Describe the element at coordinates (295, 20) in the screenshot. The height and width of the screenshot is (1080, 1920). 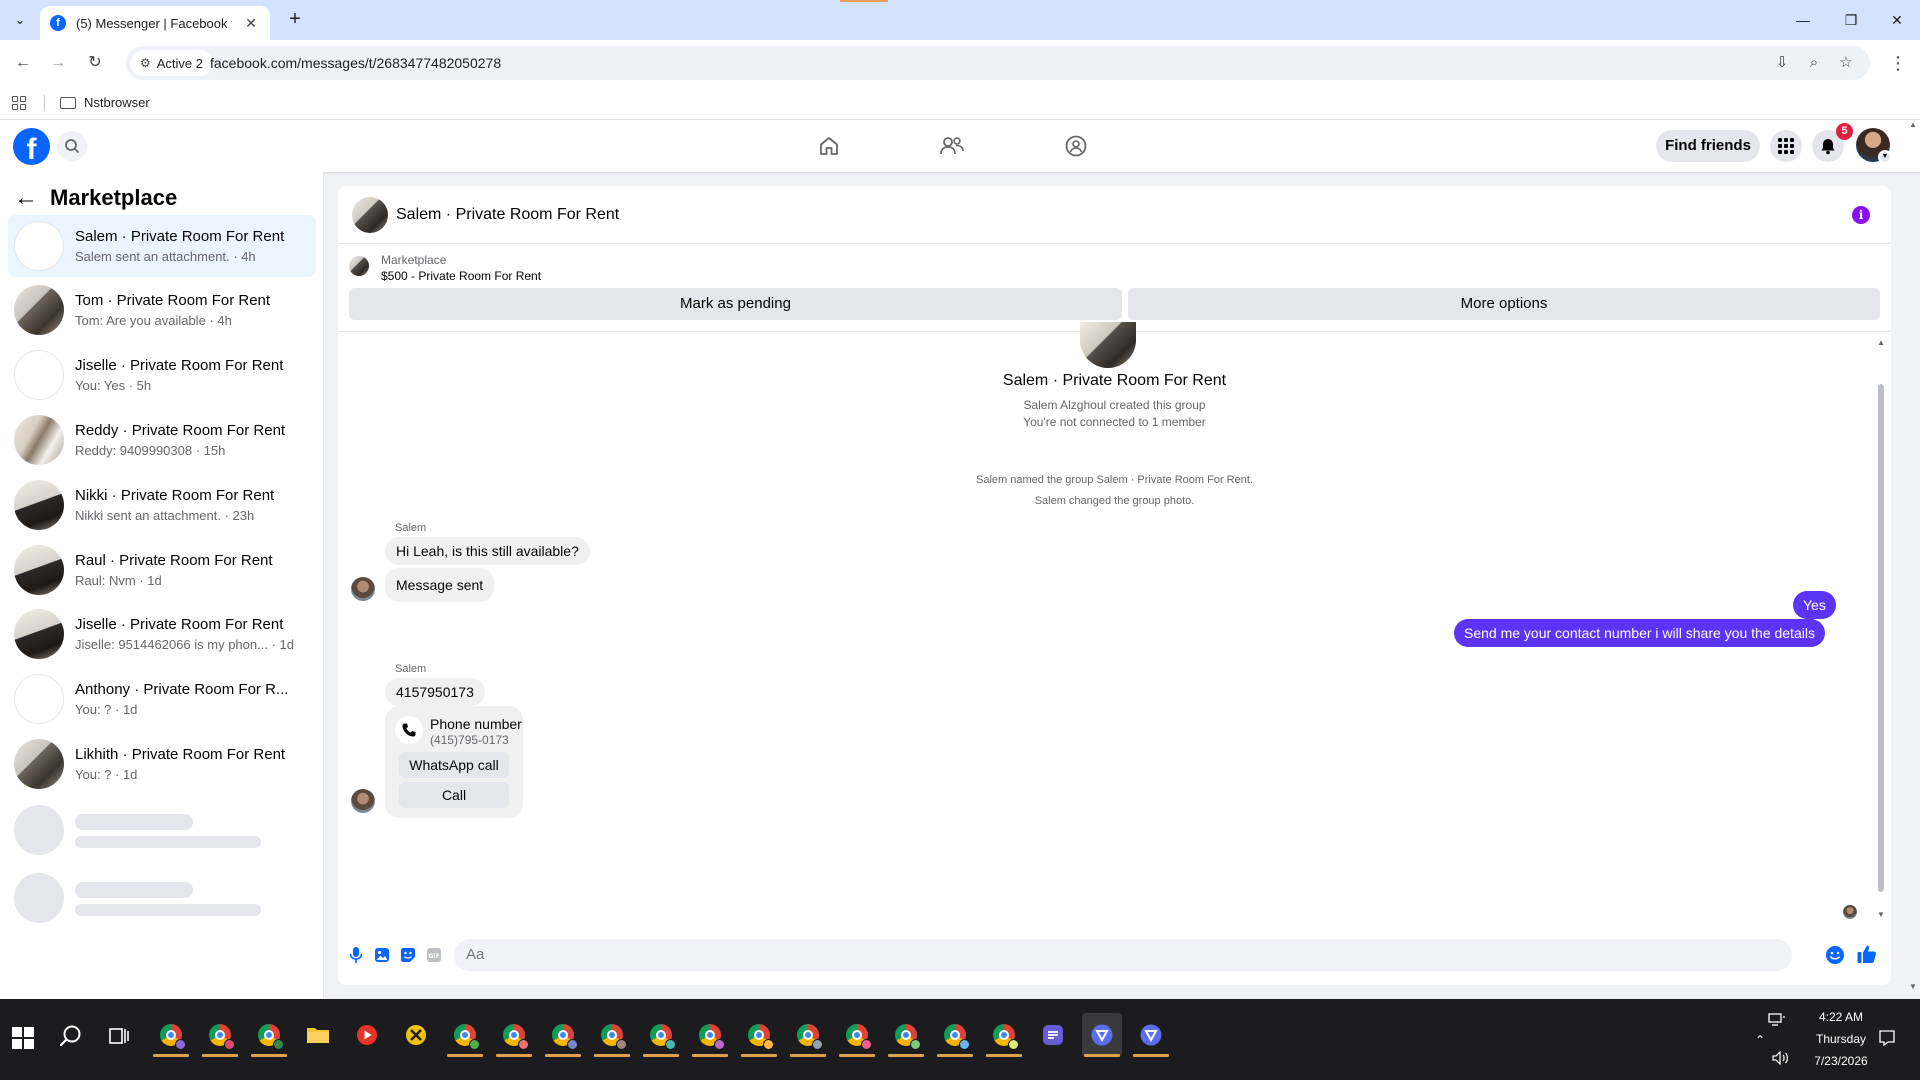
I see `new-tab-plus-icon: +` at that location.